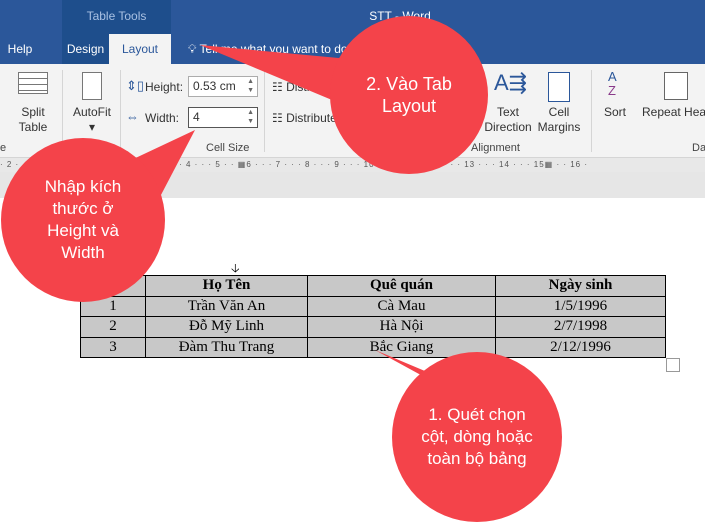 Image resolution: width=705 pixels, height=522 pixels. I want to click on callout-size: Nhập kích thước ở Height và Width, so click(83, 220).